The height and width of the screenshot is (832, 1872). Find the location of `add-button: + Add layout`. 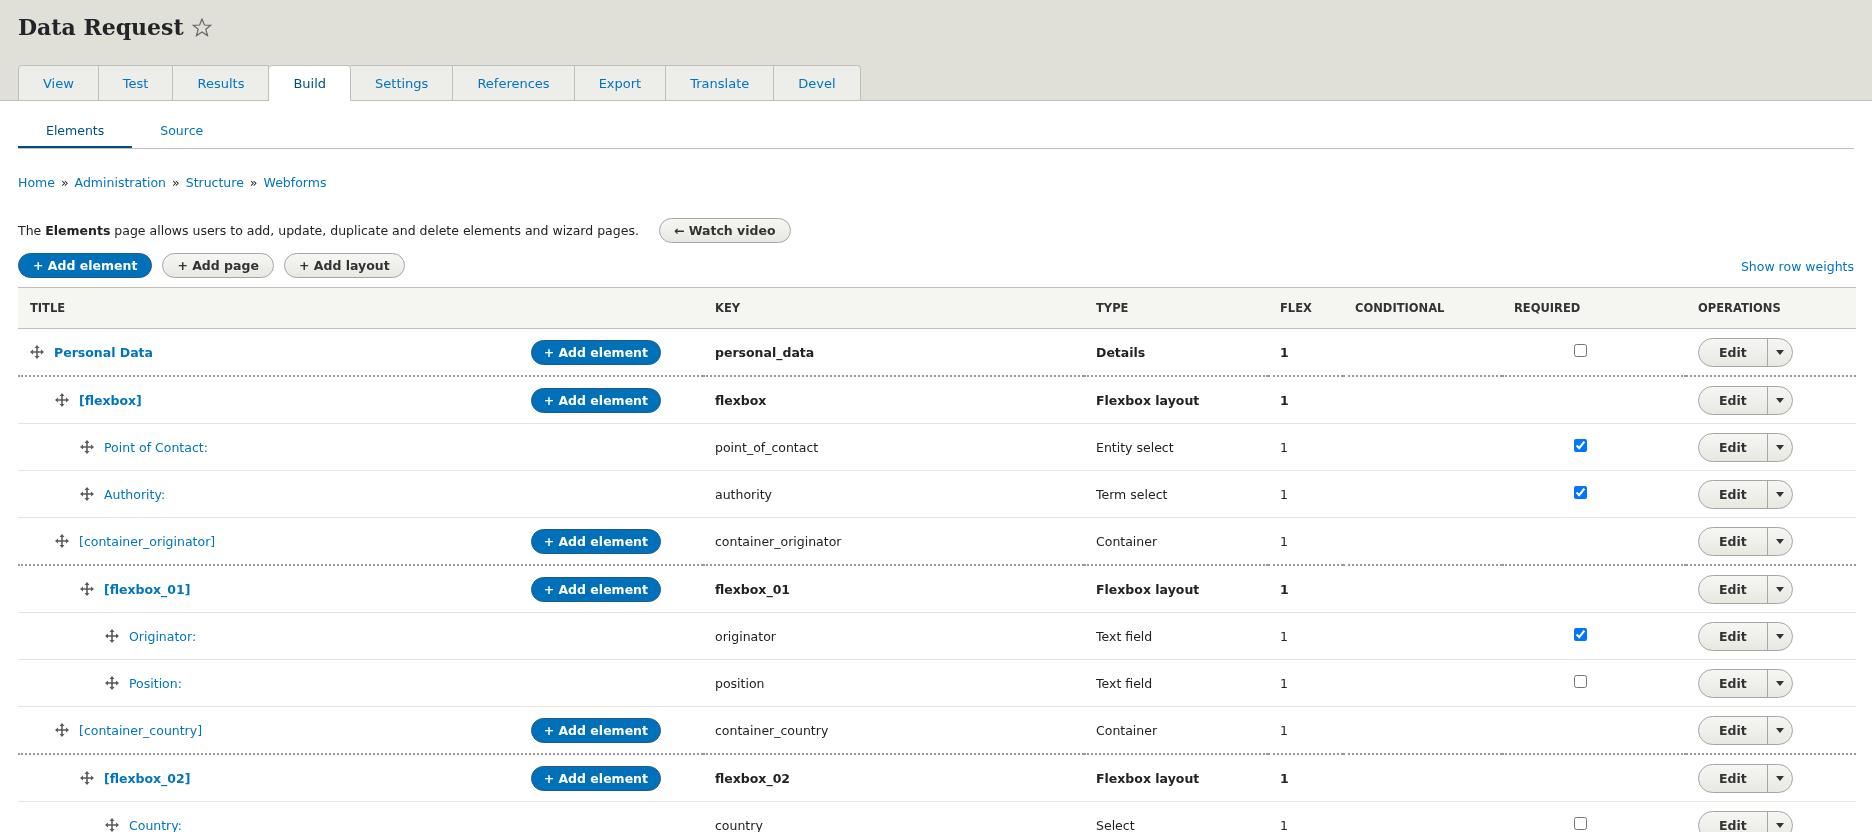

add-button: + Add layout is located at coordinates (344, 265).